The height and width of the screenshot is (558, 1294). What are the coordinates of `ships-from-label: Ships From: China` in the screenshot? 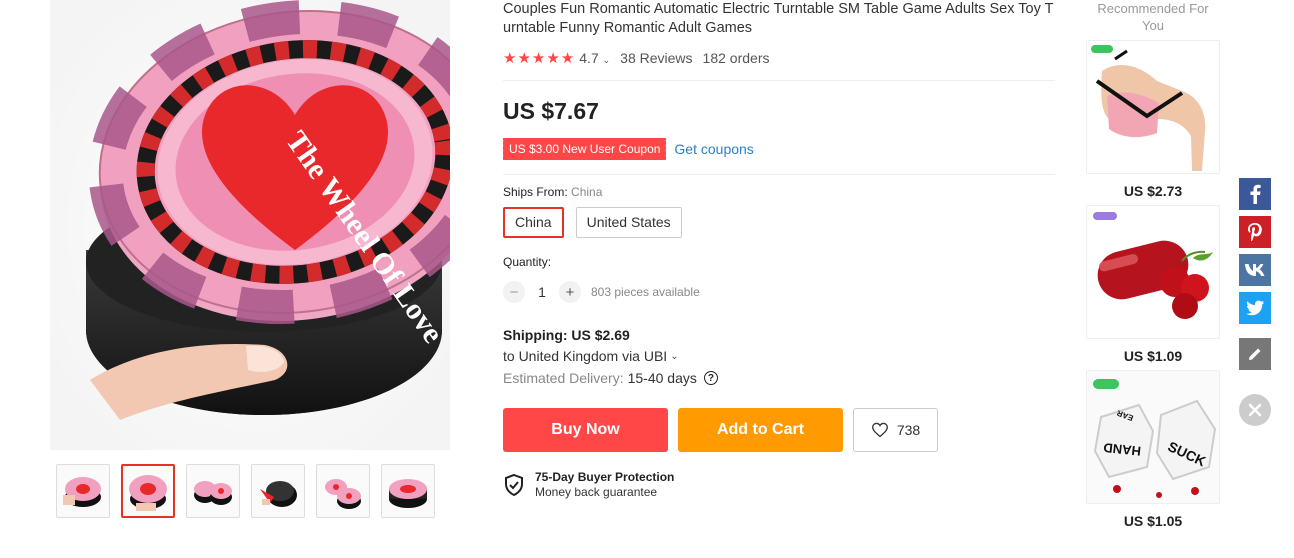 It's located at (779, 192).